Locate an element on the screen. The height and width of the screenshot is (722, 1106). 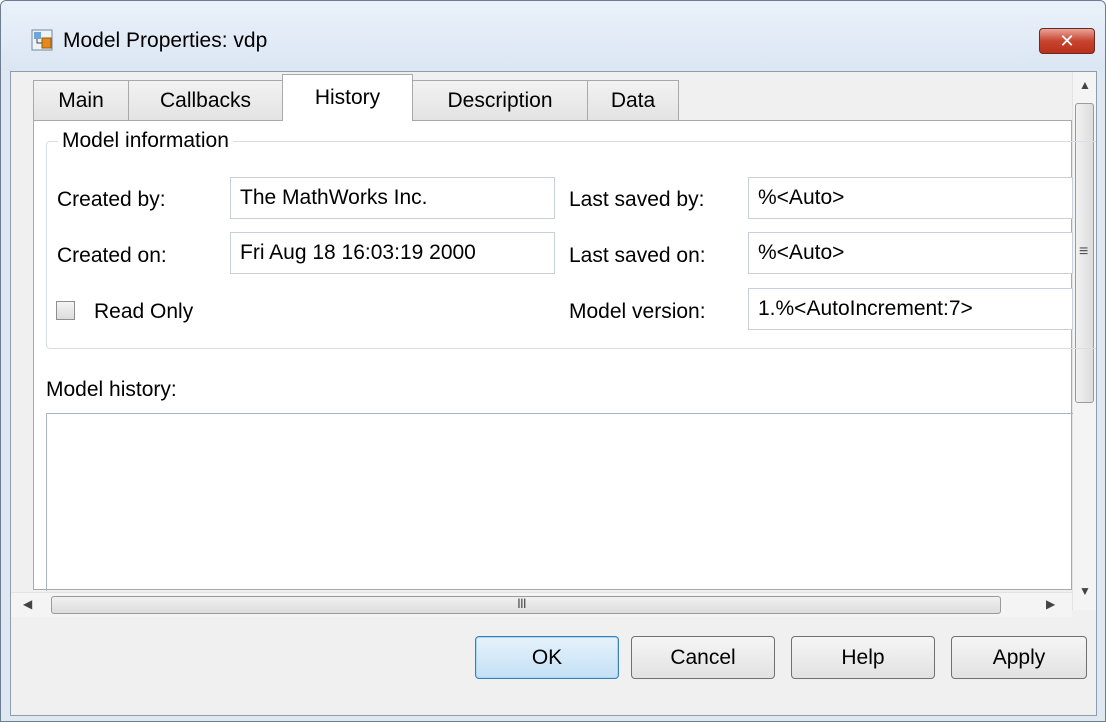
cancel-button: Cancel is located at coordinates (703, 657).